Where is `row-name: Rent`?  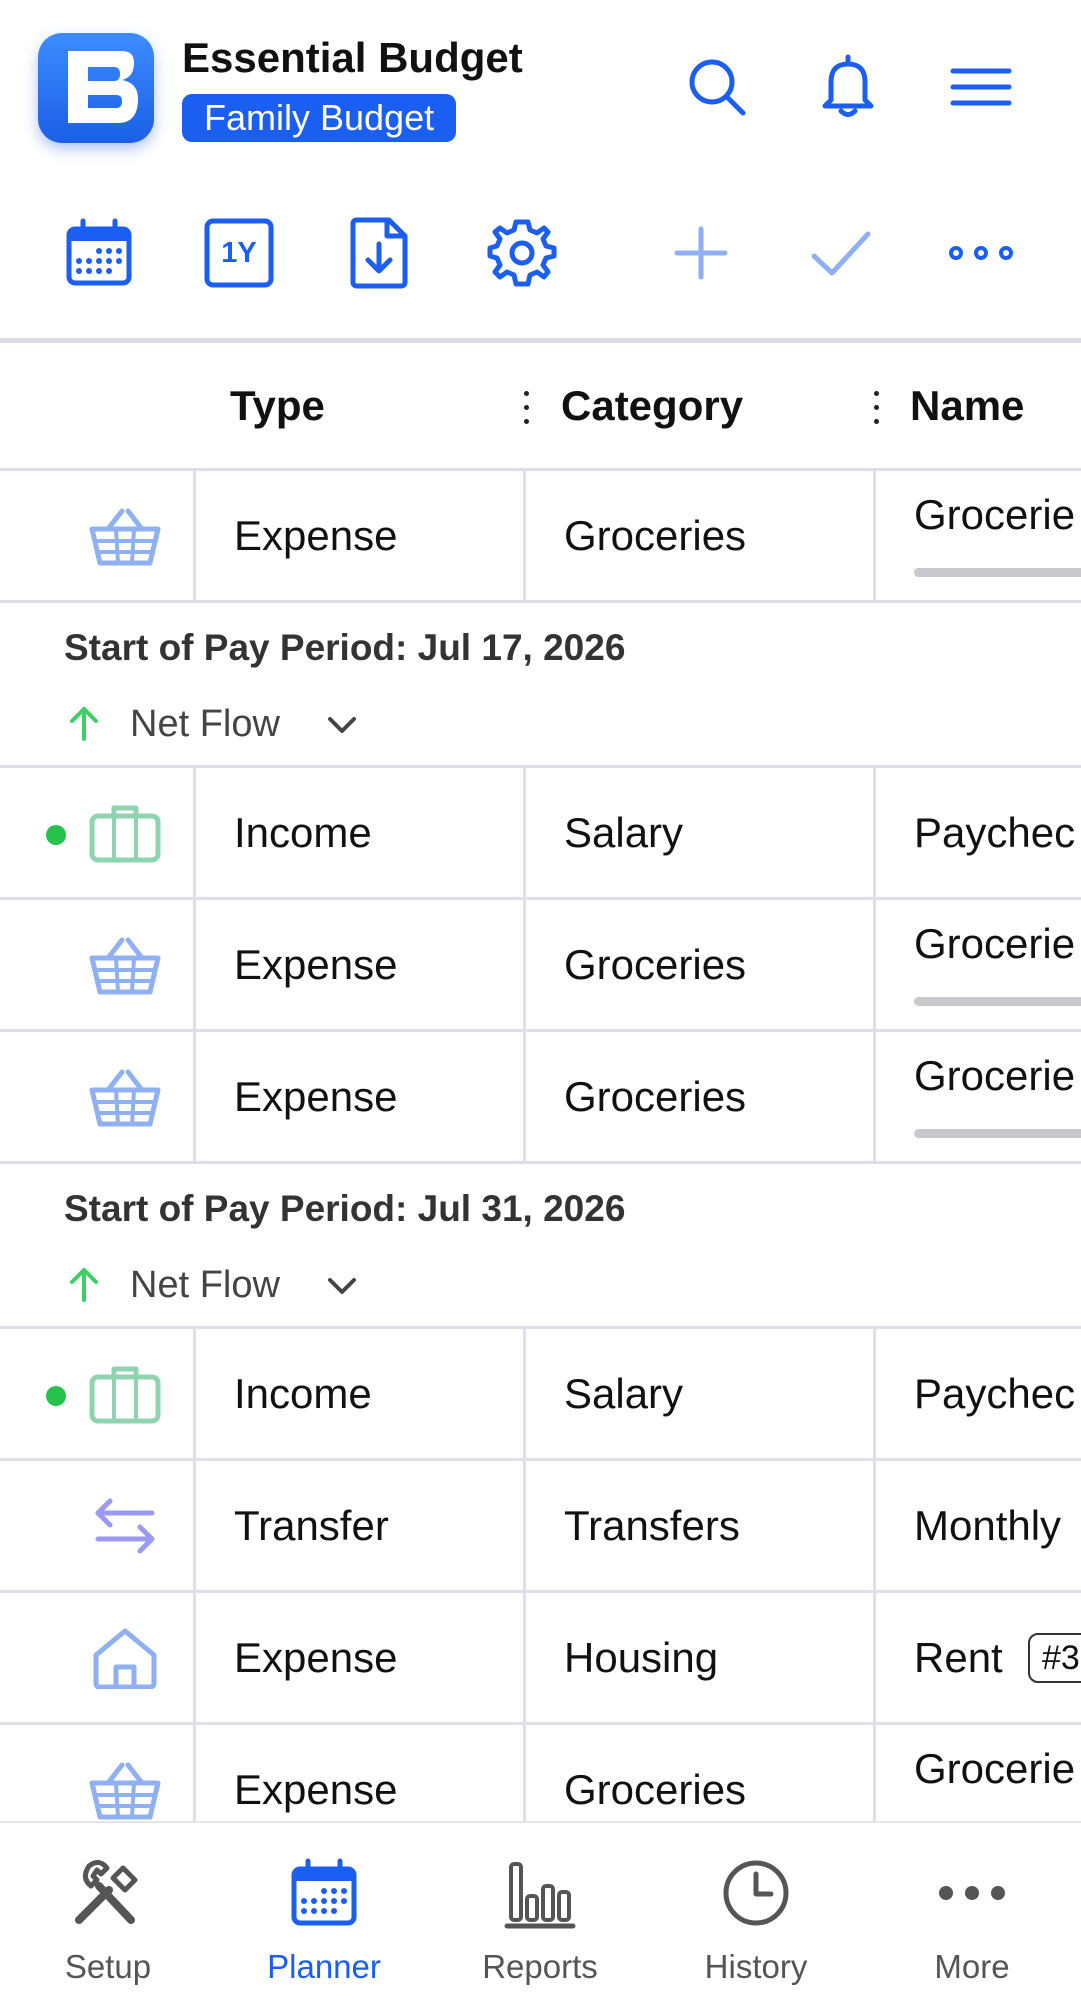
row-name: Rent is located at coordinates (958, 1657).